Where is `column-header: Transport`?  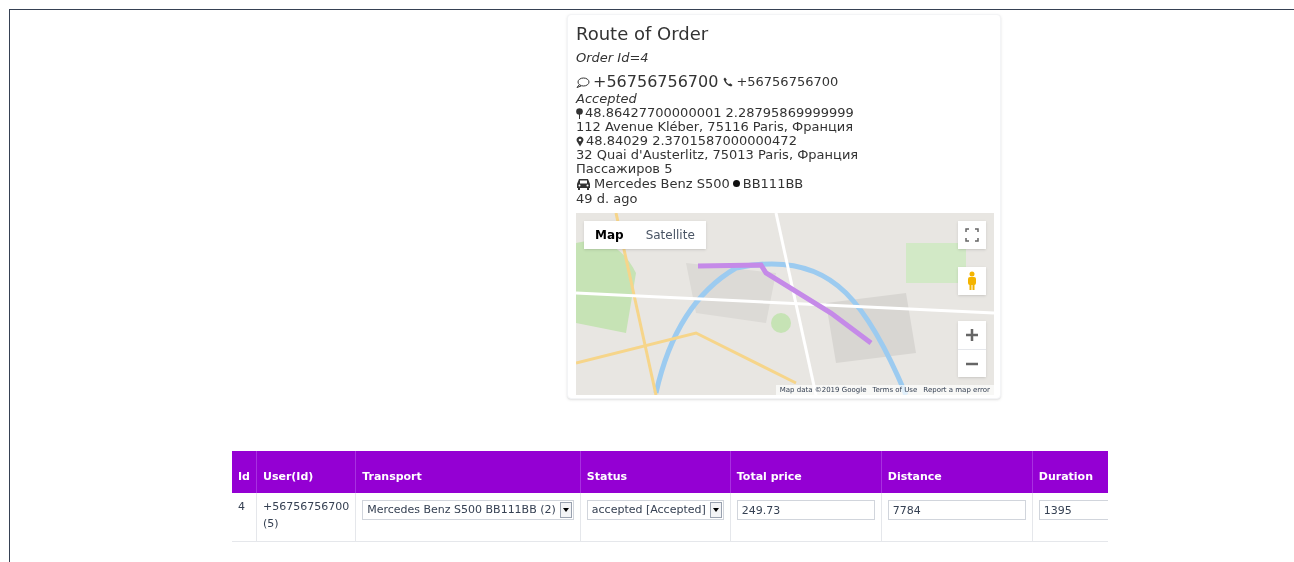
column-header: Transport is located at coordinates (468, 472).